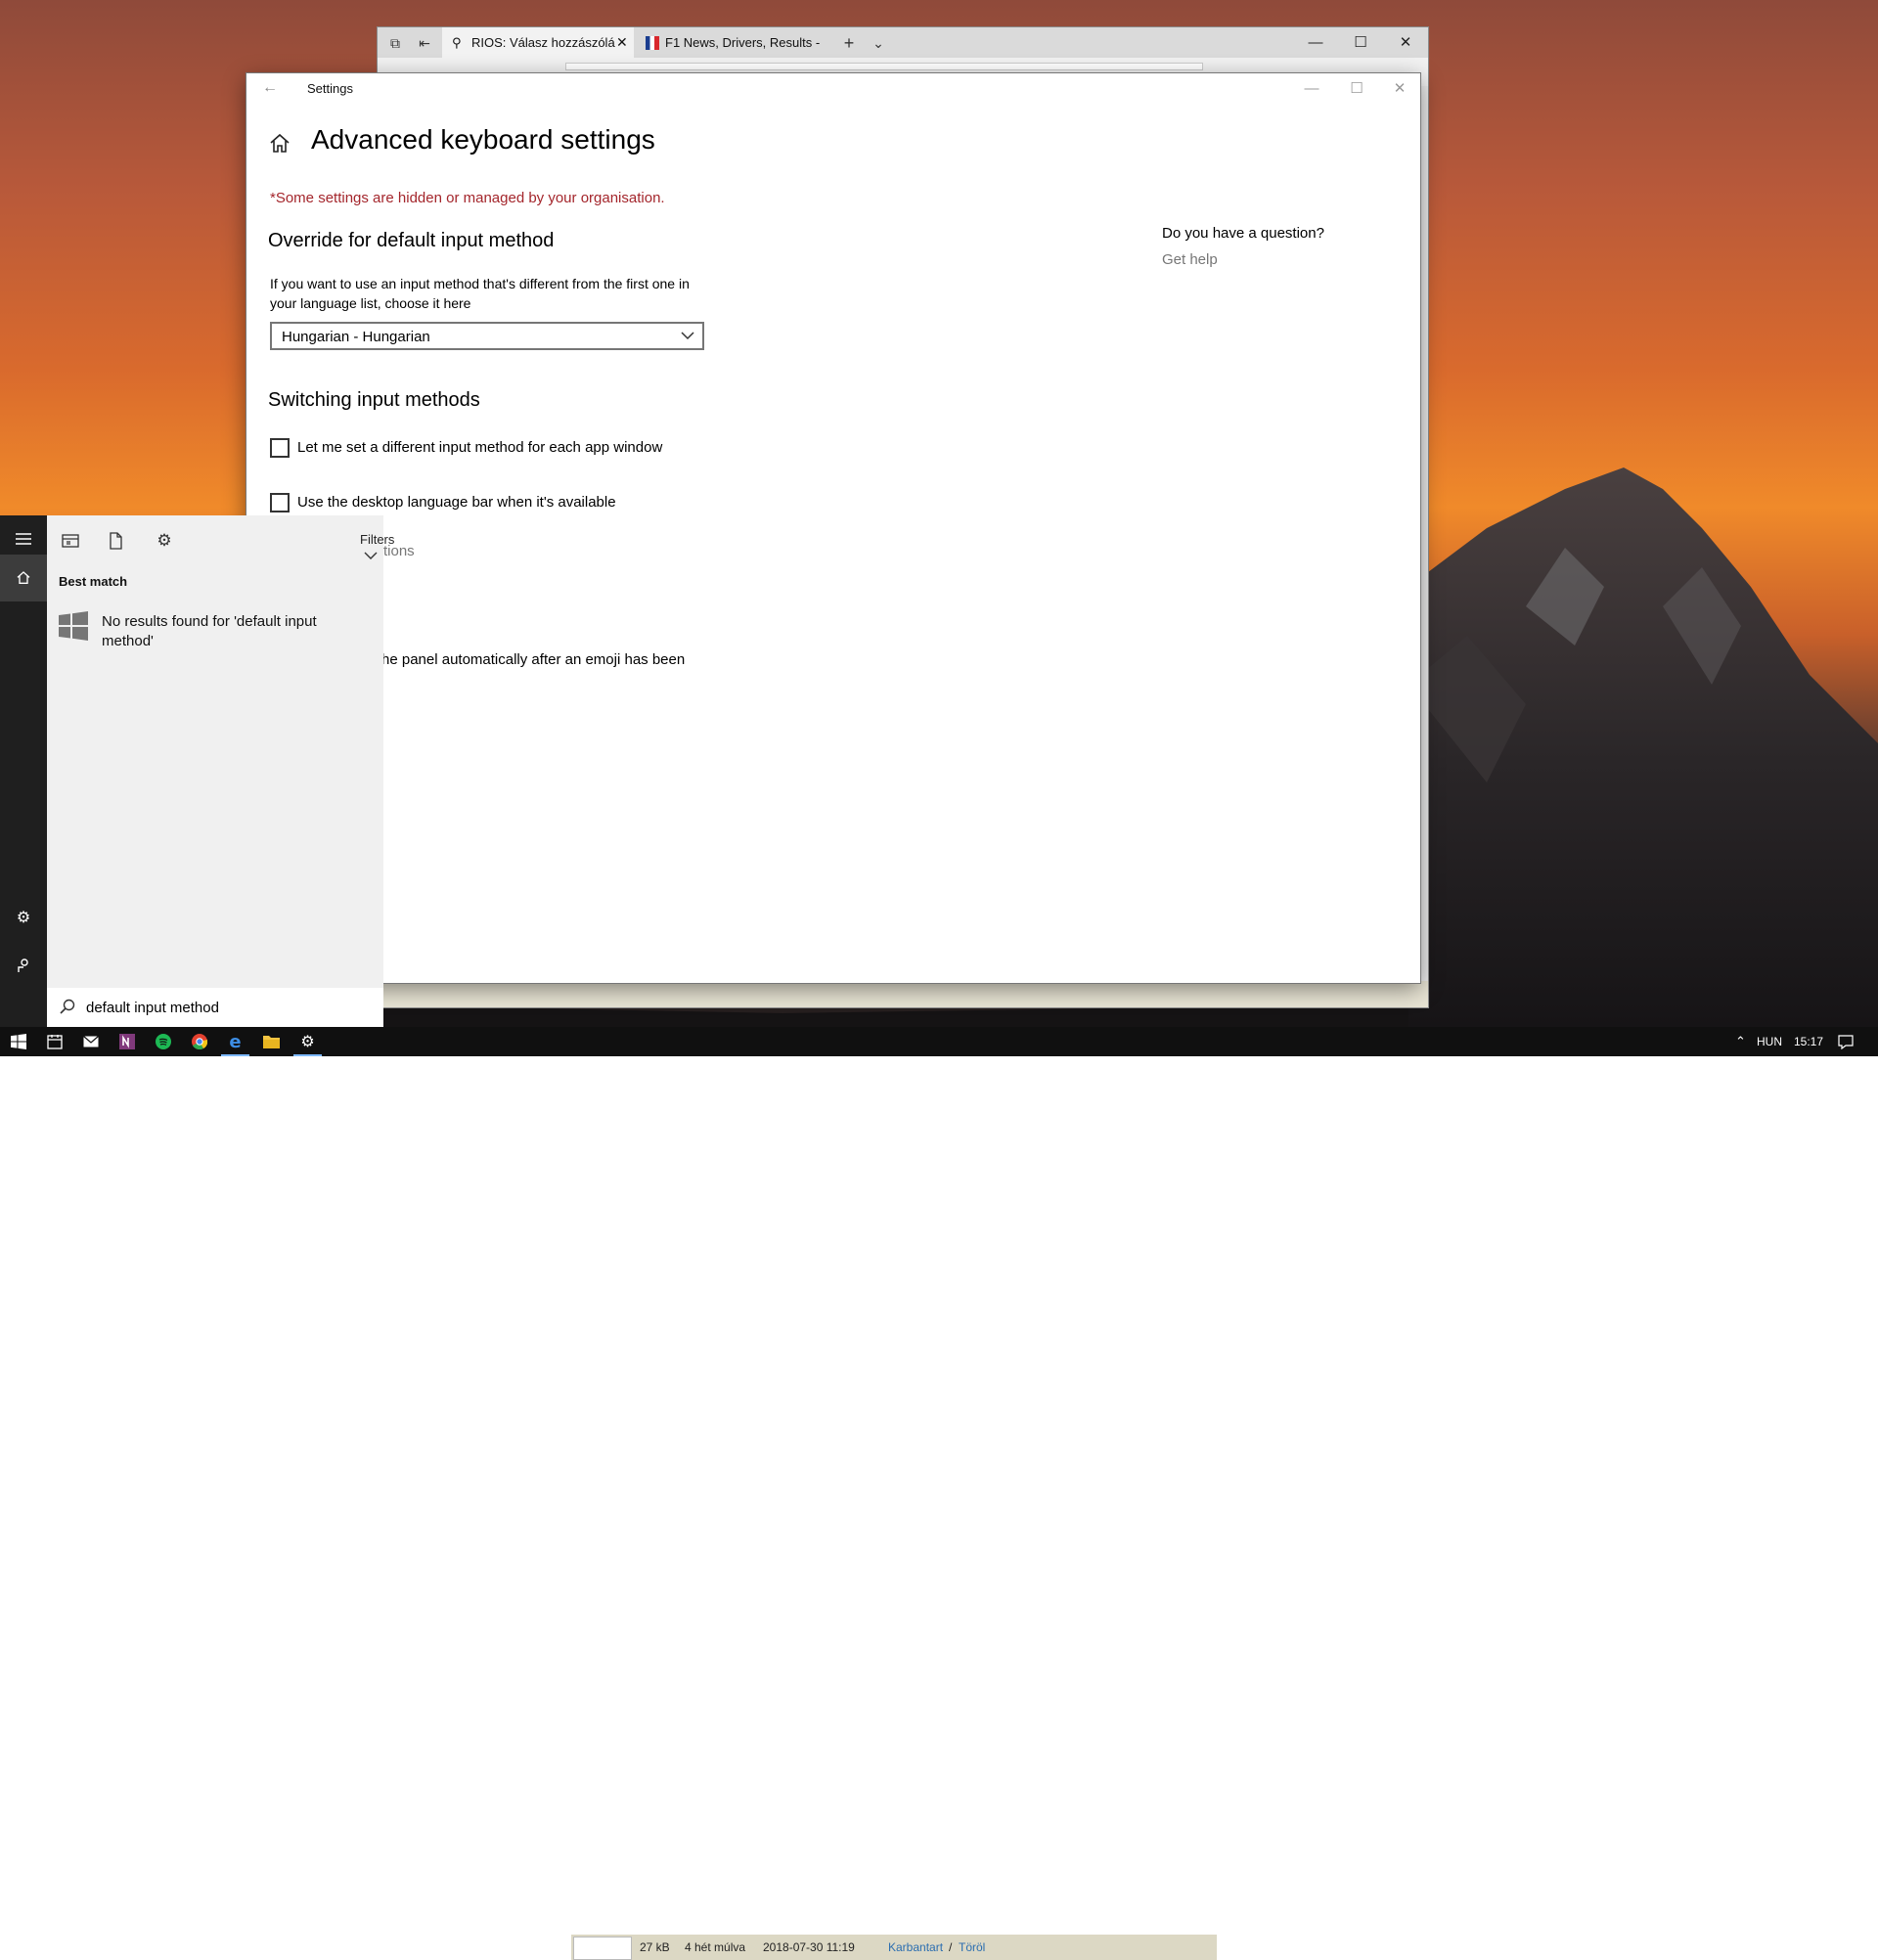  I want to click on filters-dropdown: Filters, so click(377, 546).